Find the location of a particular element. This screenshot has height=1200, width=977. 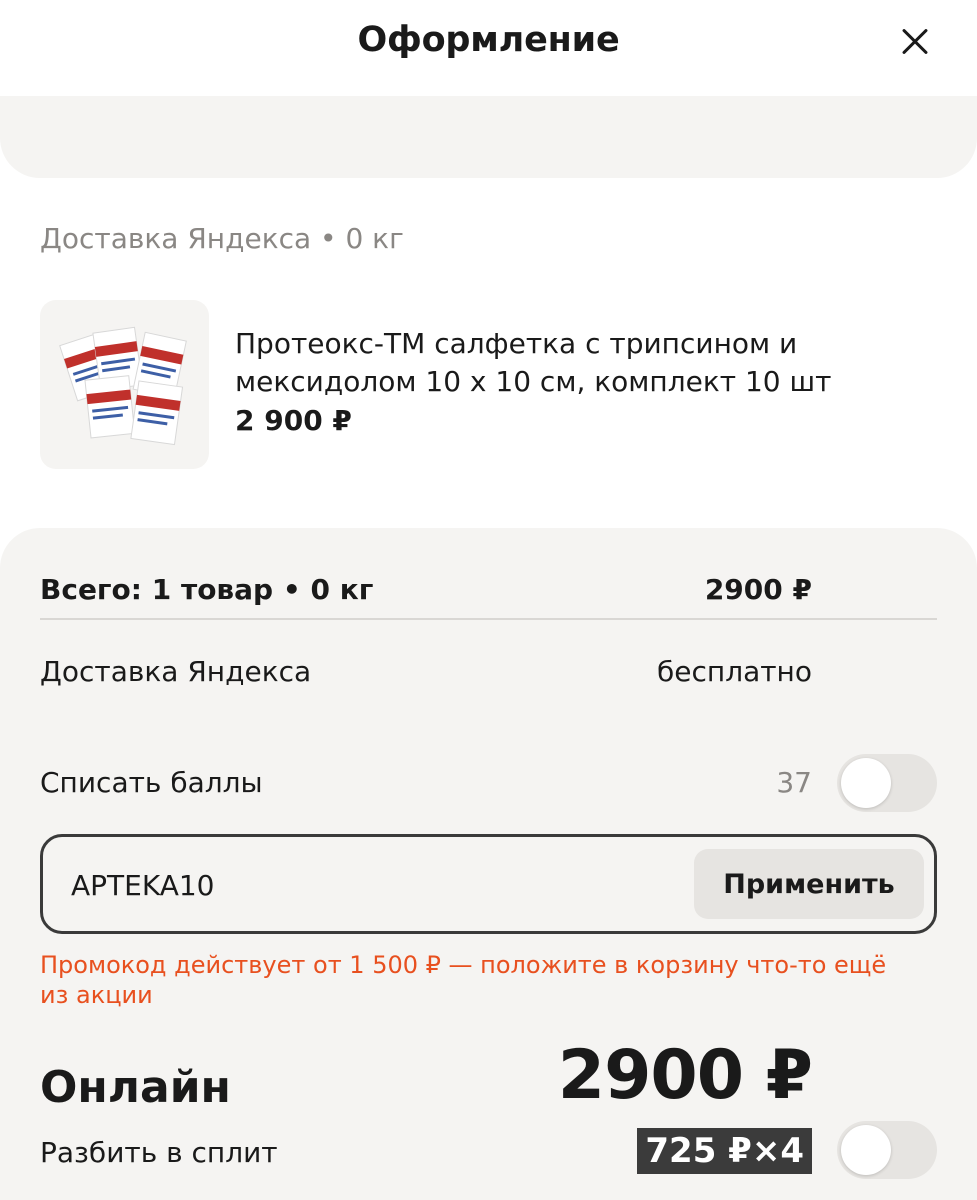

product-packages-icon is located at coordinates (123, 386).